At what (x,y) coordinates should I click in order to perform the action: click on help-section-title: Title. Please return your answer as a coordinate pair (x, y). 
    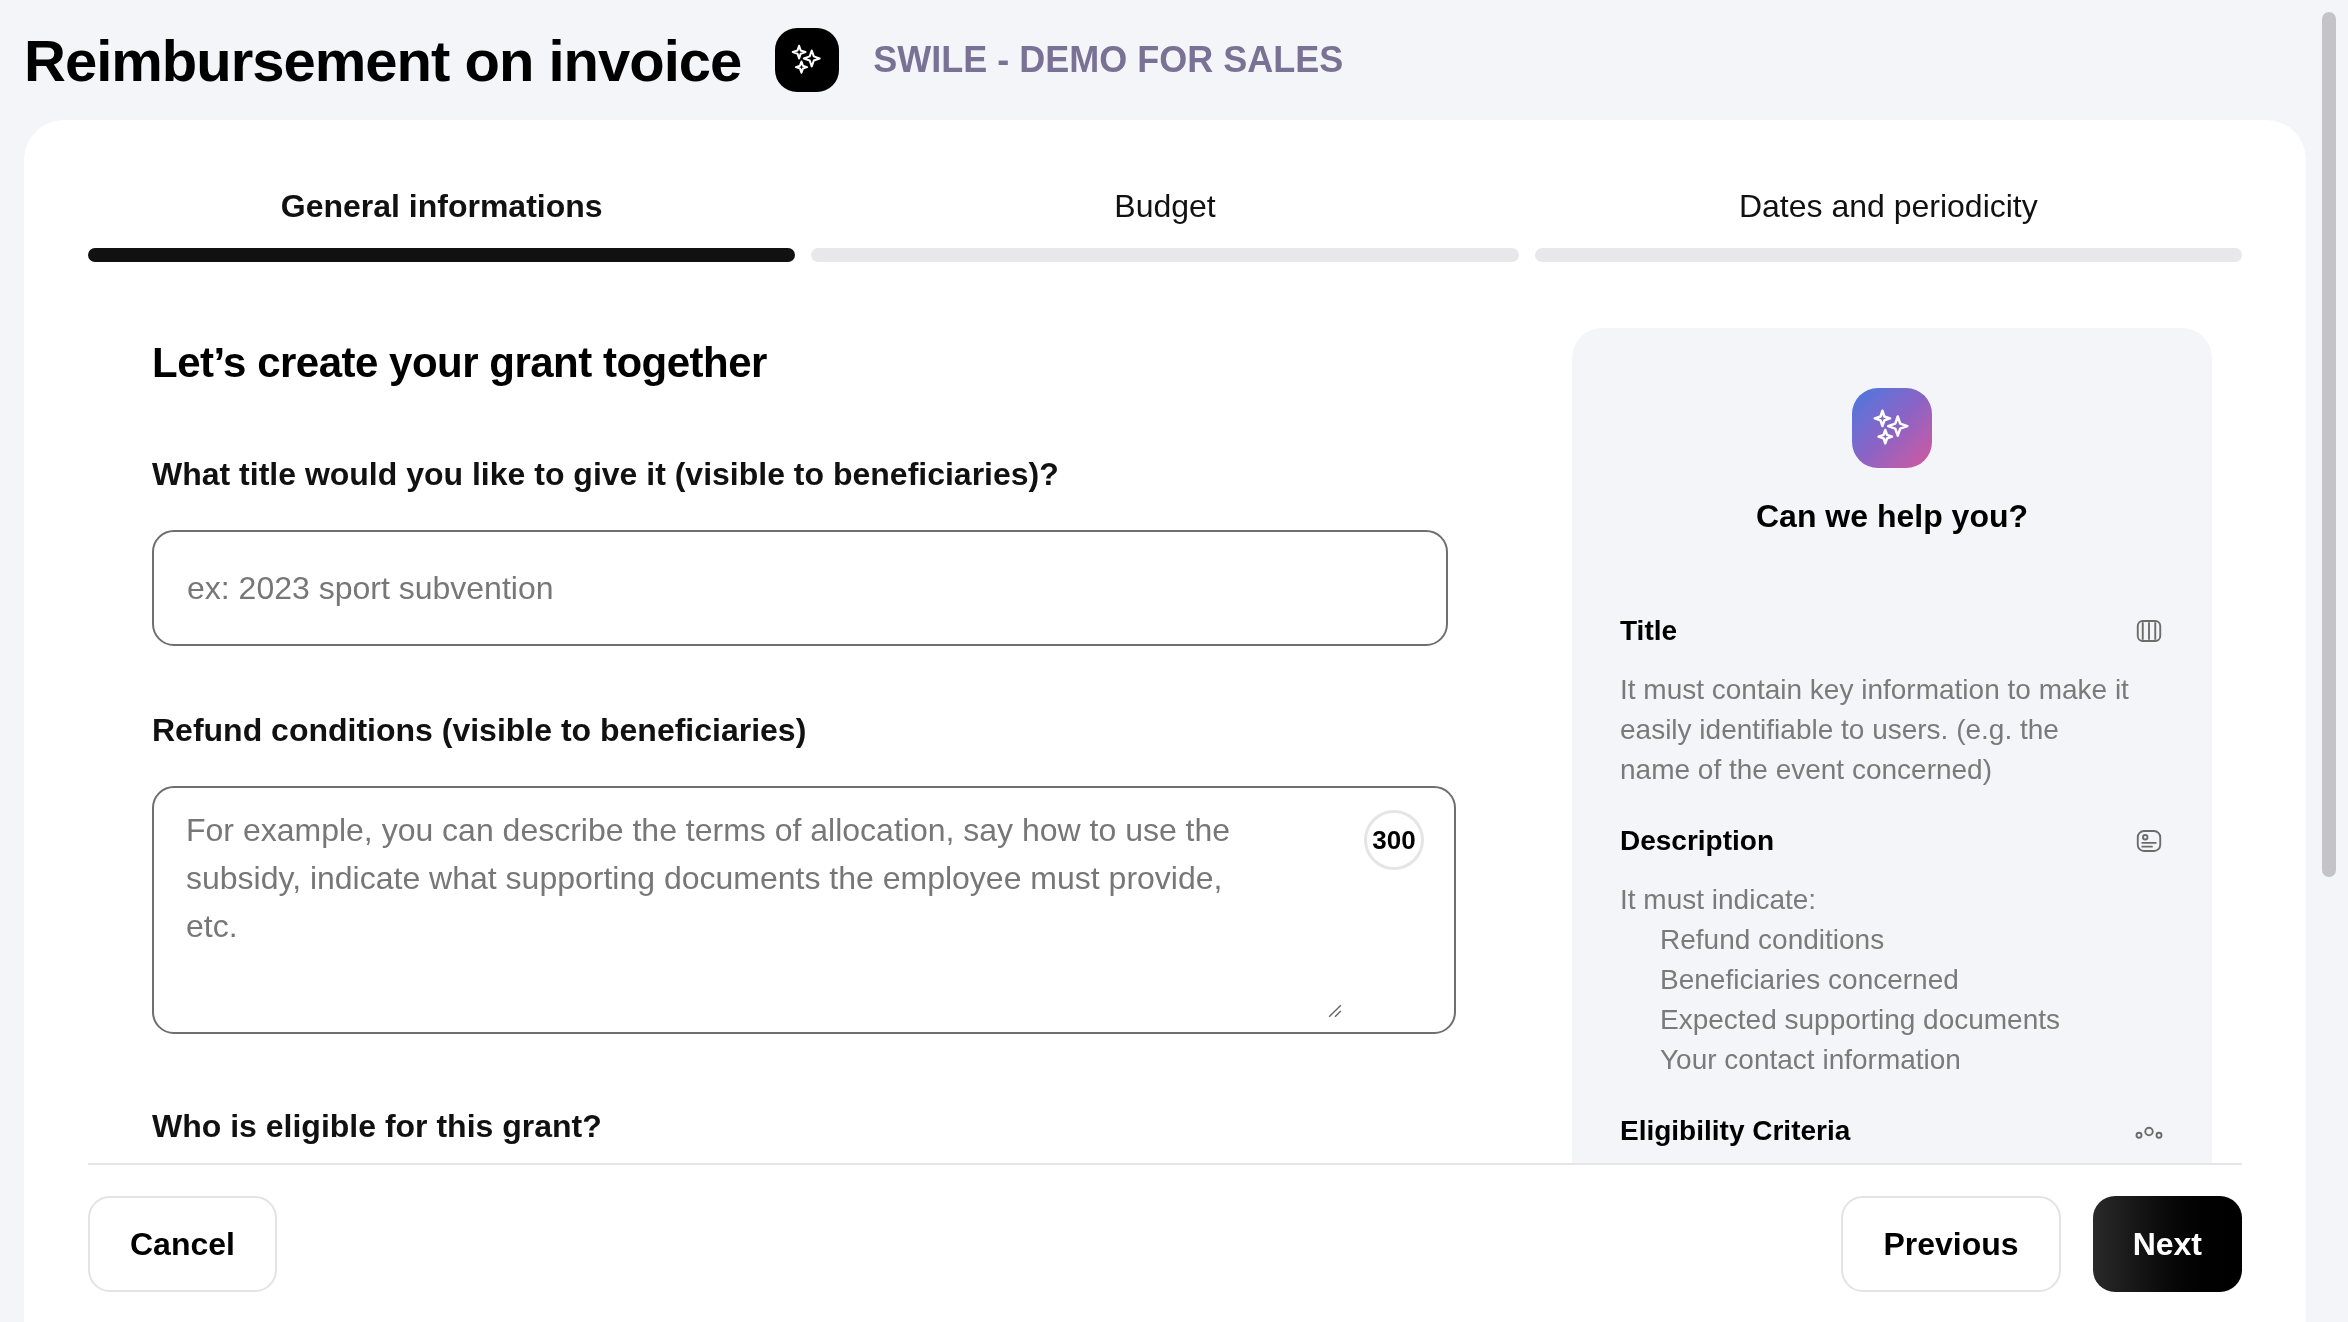
    Looking at the image, I should click on (1649, 631).